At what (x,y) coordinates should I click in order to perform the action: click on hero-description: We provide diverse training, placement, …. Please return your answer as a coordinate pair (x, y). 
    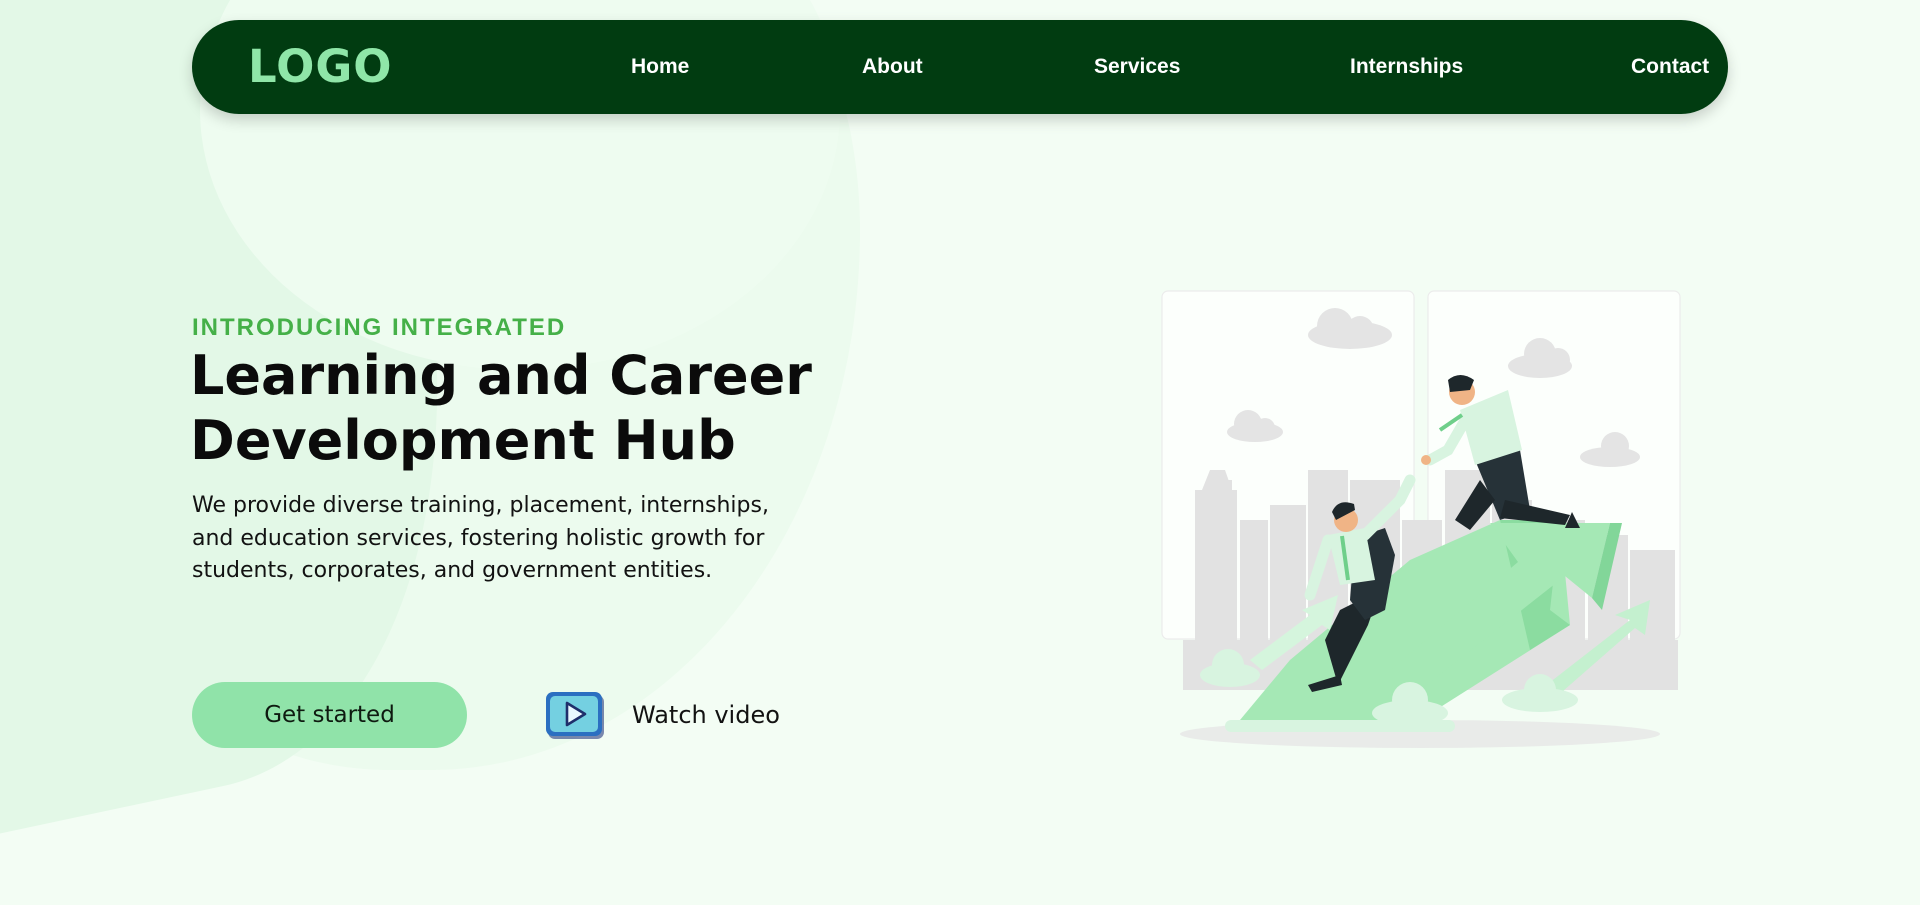
    Looking at the image, I should click on (480, 538).